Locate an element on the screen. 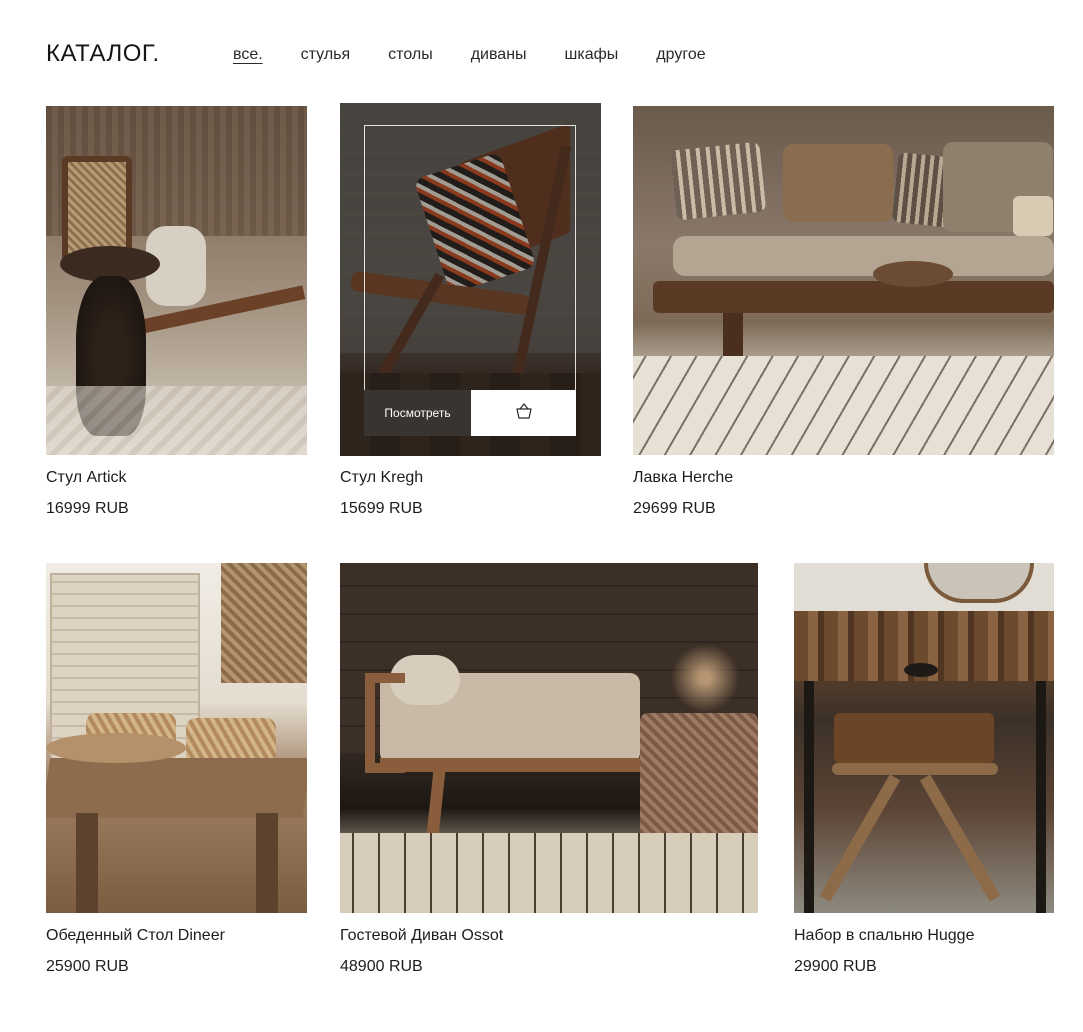  product-card: Стул Artick 16999 RUB is located at coordinates (176, 316).